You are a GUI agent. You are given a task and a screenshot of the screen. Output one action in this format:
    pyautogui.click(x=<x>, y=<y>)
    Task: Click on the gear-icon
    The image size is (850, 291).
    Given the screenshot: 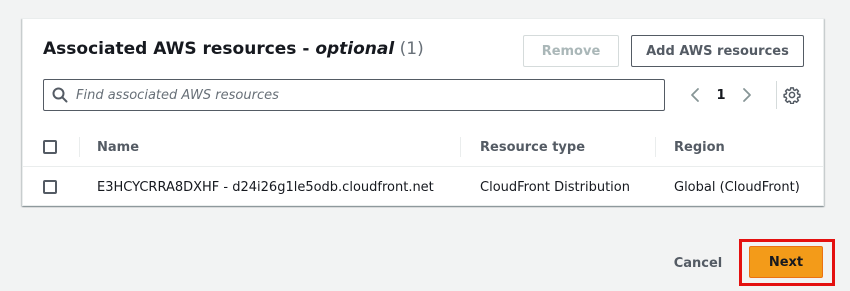 What is the action you would take?
    pyautogui.click(x=792, y=95)
    